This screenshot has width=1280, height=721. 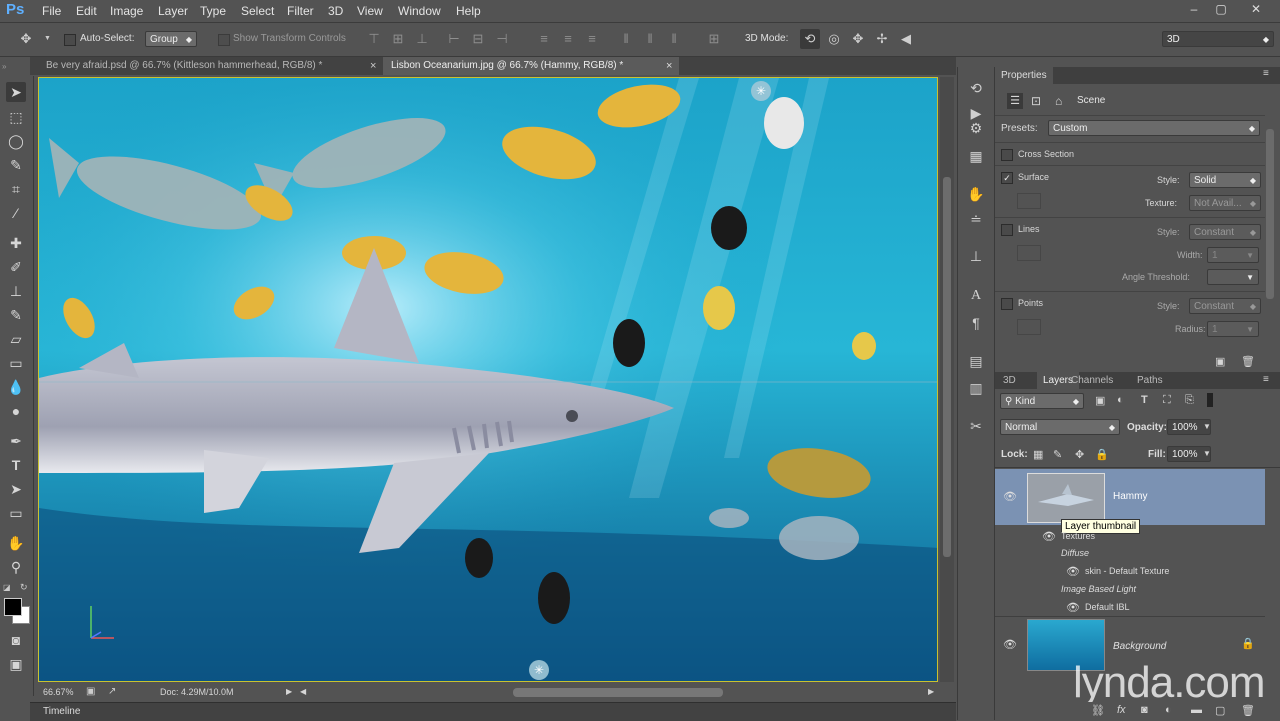 What do you see at coordinates (1100, 400) in the screenshot?
I see `filter-pixel-icon: ▣` at bounding box center [1100, 400].